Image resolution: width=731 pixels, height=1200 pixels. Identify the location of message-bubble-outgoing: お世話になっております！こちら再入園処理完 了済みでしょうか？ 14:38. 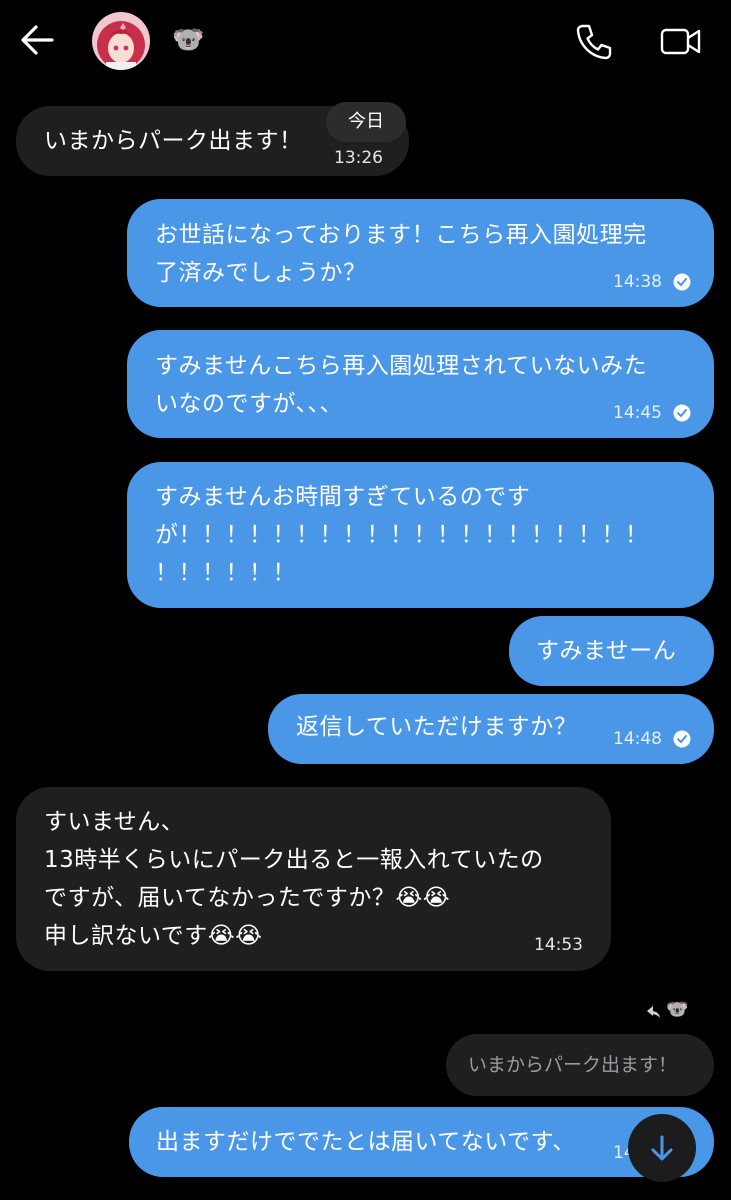
(420, 253).